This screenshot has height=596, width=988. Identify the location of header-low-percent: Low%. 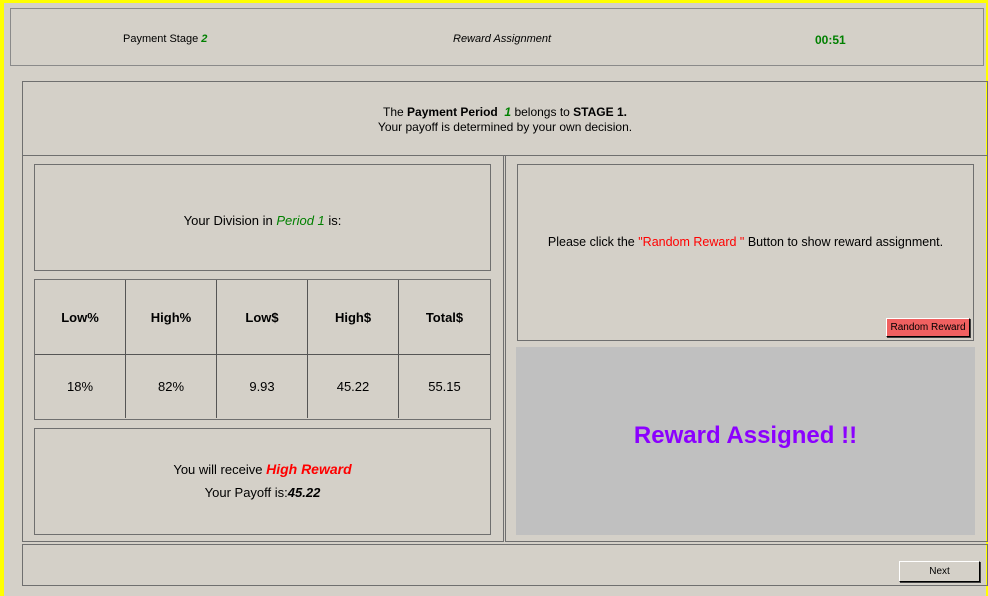
(80, 317).